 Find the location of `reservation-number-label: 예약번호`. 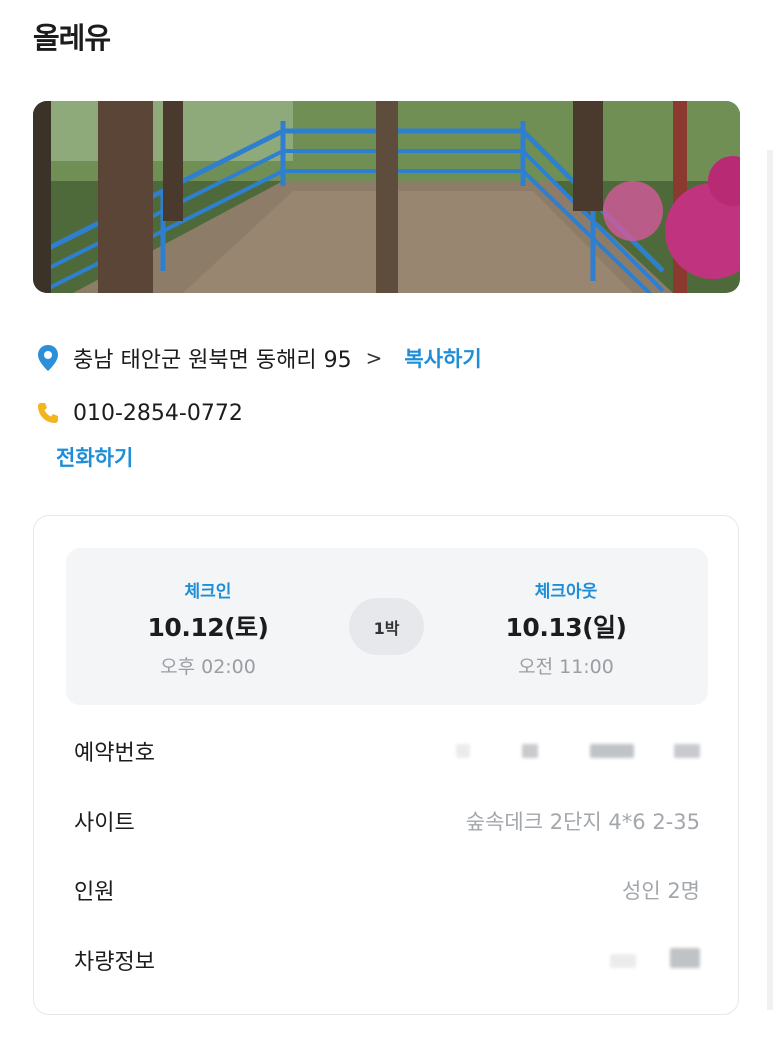

reservation-number-label: 예약번호 is located at coordinates (114, 753).